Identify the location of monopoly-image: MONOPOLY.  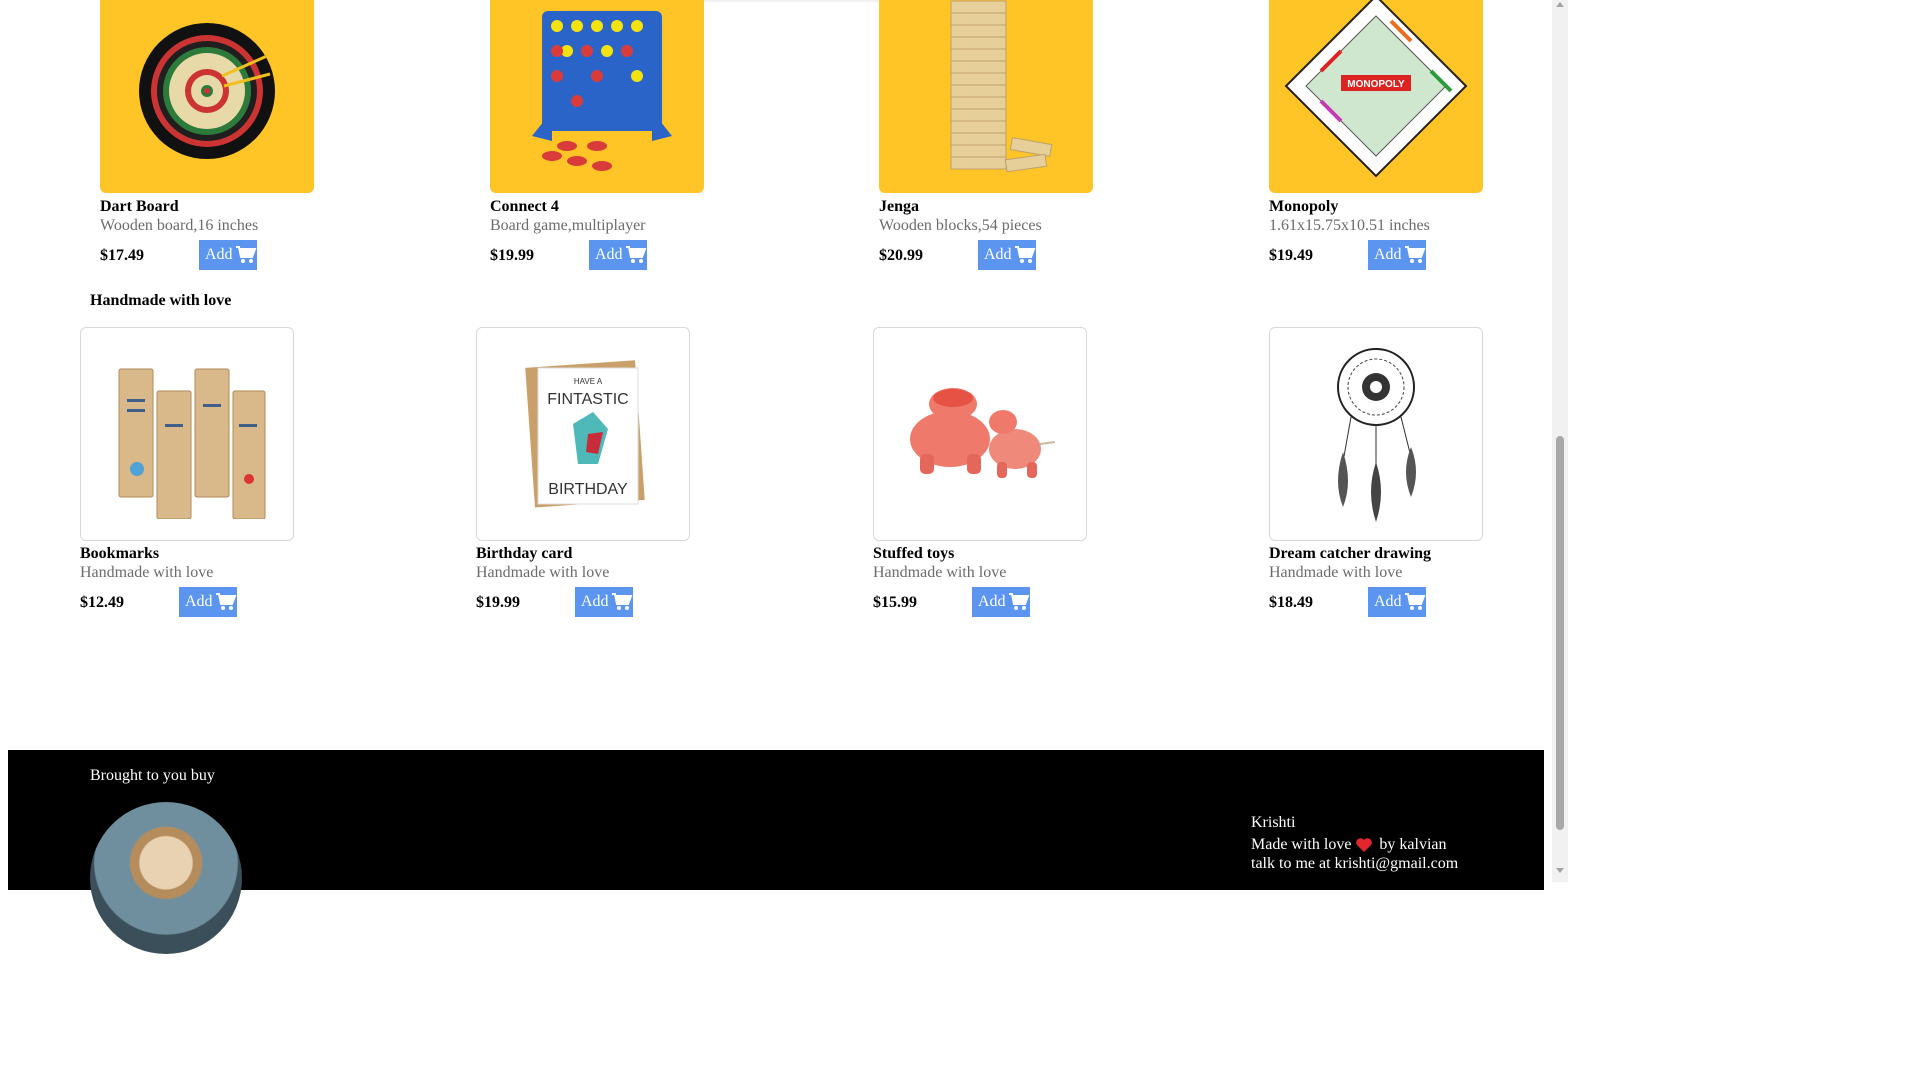
(1376, 96).